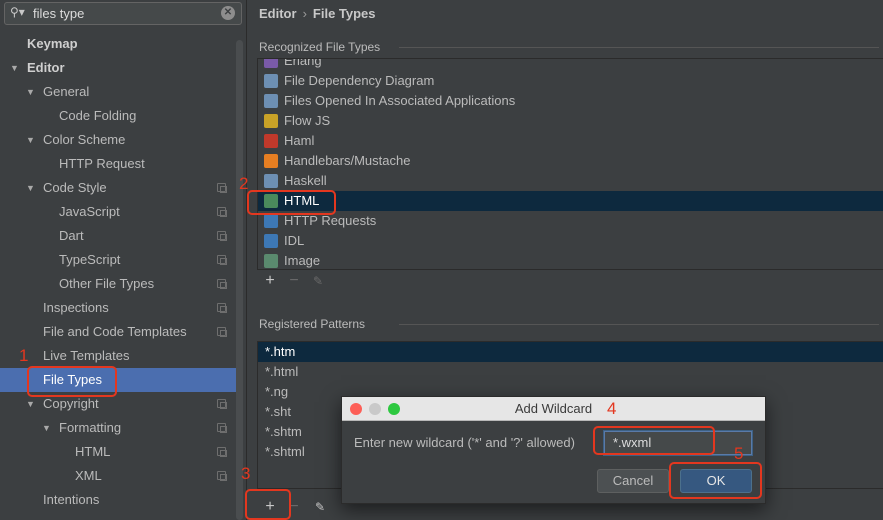 This screenshot has height=520, width=883. What do you see at coordinates (76, 307) in the screenshot?
I see `sidebar-item-label: Inspections` at bounding box center [76, 307].